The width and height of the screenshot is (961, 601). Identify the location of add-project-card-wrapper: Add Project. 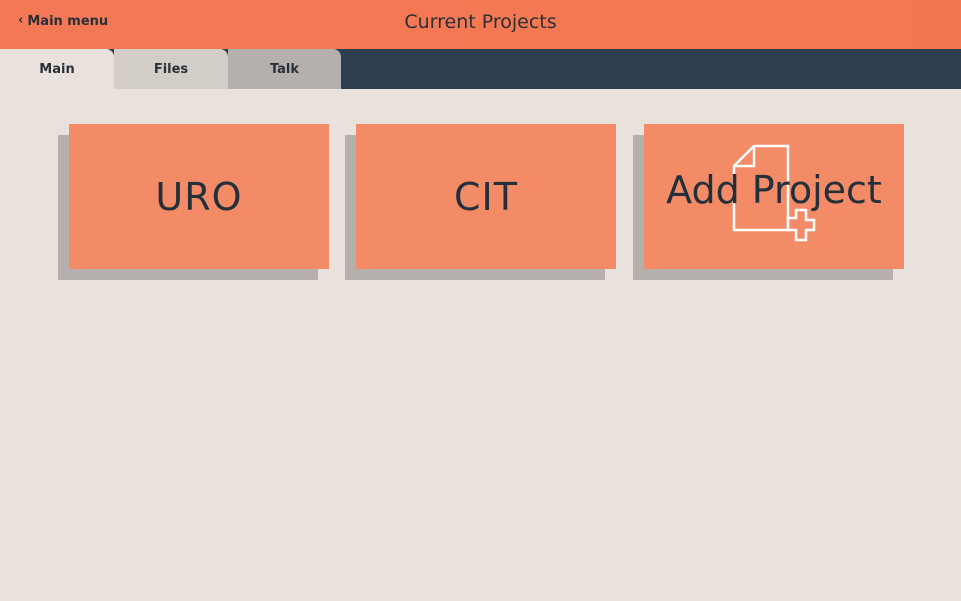
(768, 202).